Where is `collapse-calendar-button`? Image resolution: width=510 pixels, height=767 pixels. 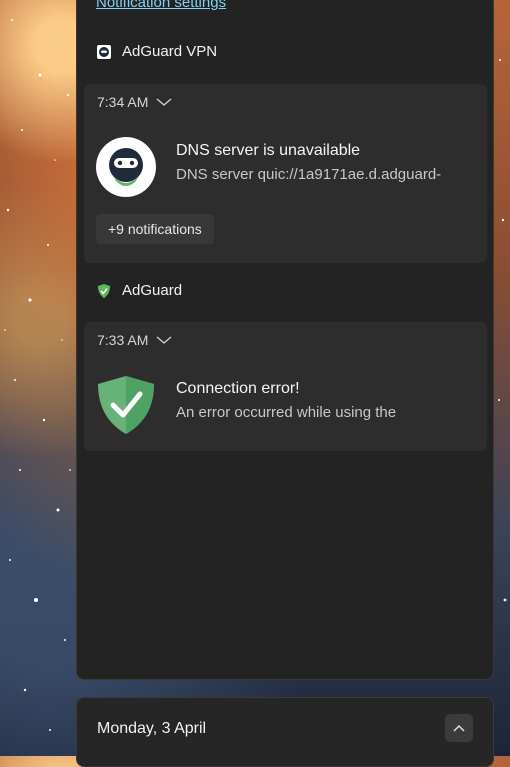
collapse-calendar-button is located at coordinates (459, 728).